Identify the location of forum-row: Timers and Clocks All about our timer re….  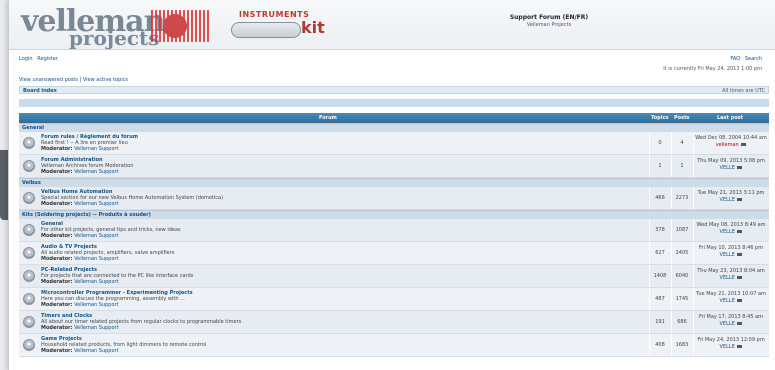
(394, 322).